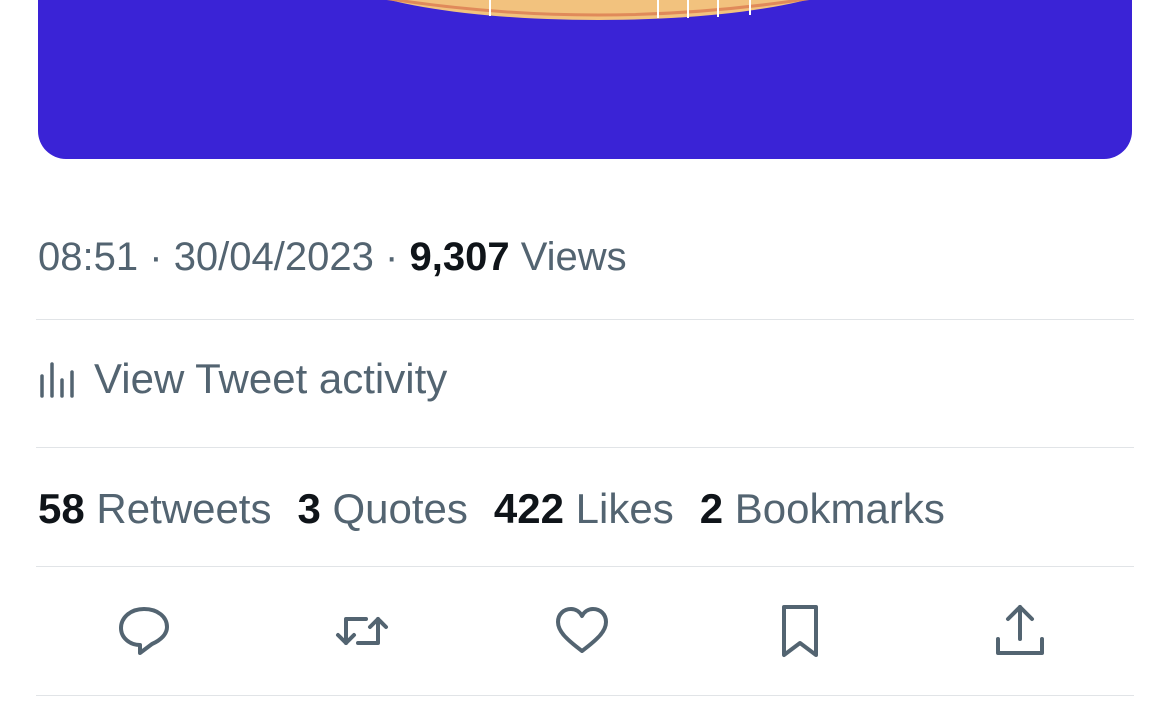 The width and height of the screenshot is (1170, 720). What do you see at coordinates (624, 508) in the screenshot?
I see `likes-label: Likes` at bounding box center [624, 508].